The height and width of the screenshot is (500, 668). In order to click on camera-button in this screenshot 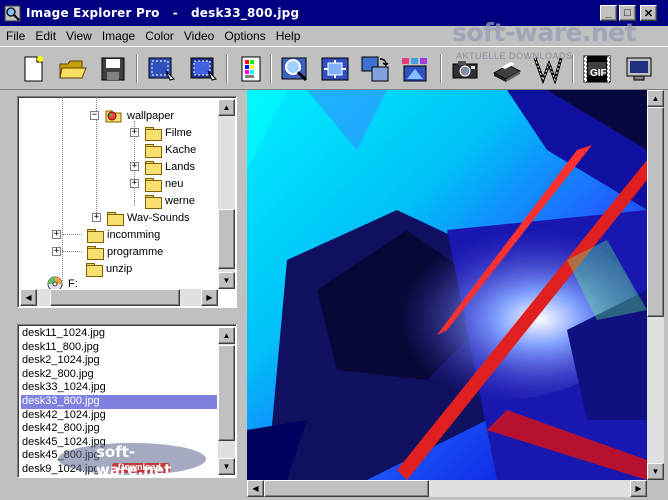, I will do `click(465, 69)`.